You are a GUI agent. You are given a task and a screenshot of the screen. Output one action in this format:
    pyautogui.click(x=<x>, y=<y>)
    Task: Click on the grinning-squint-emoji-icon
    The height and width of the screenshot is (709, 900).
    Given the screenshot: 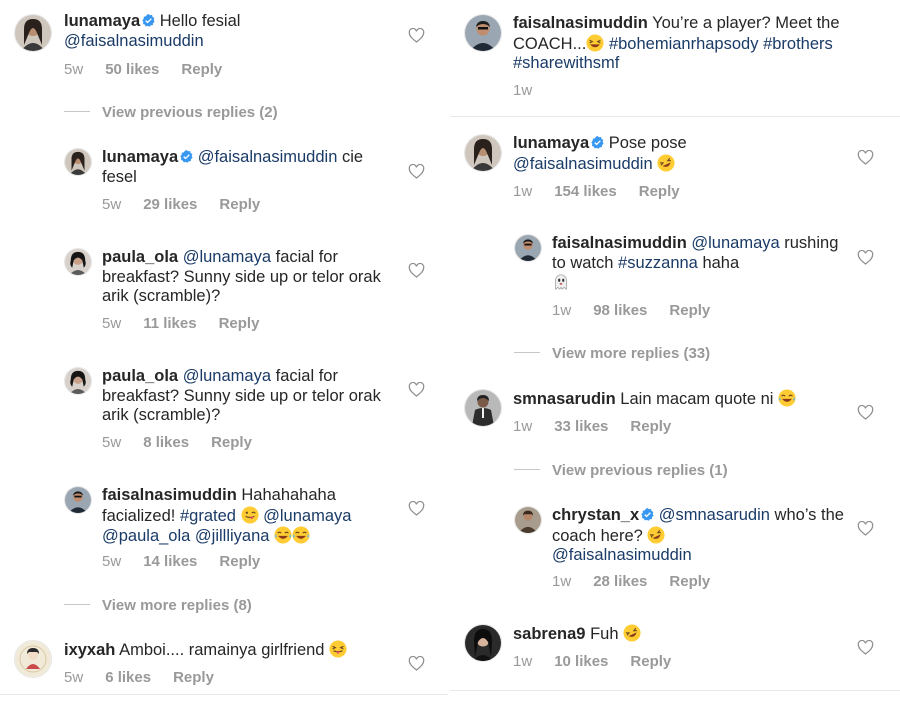 What is the action you would take?
    pyautogui.click(x=595, y=43)
    